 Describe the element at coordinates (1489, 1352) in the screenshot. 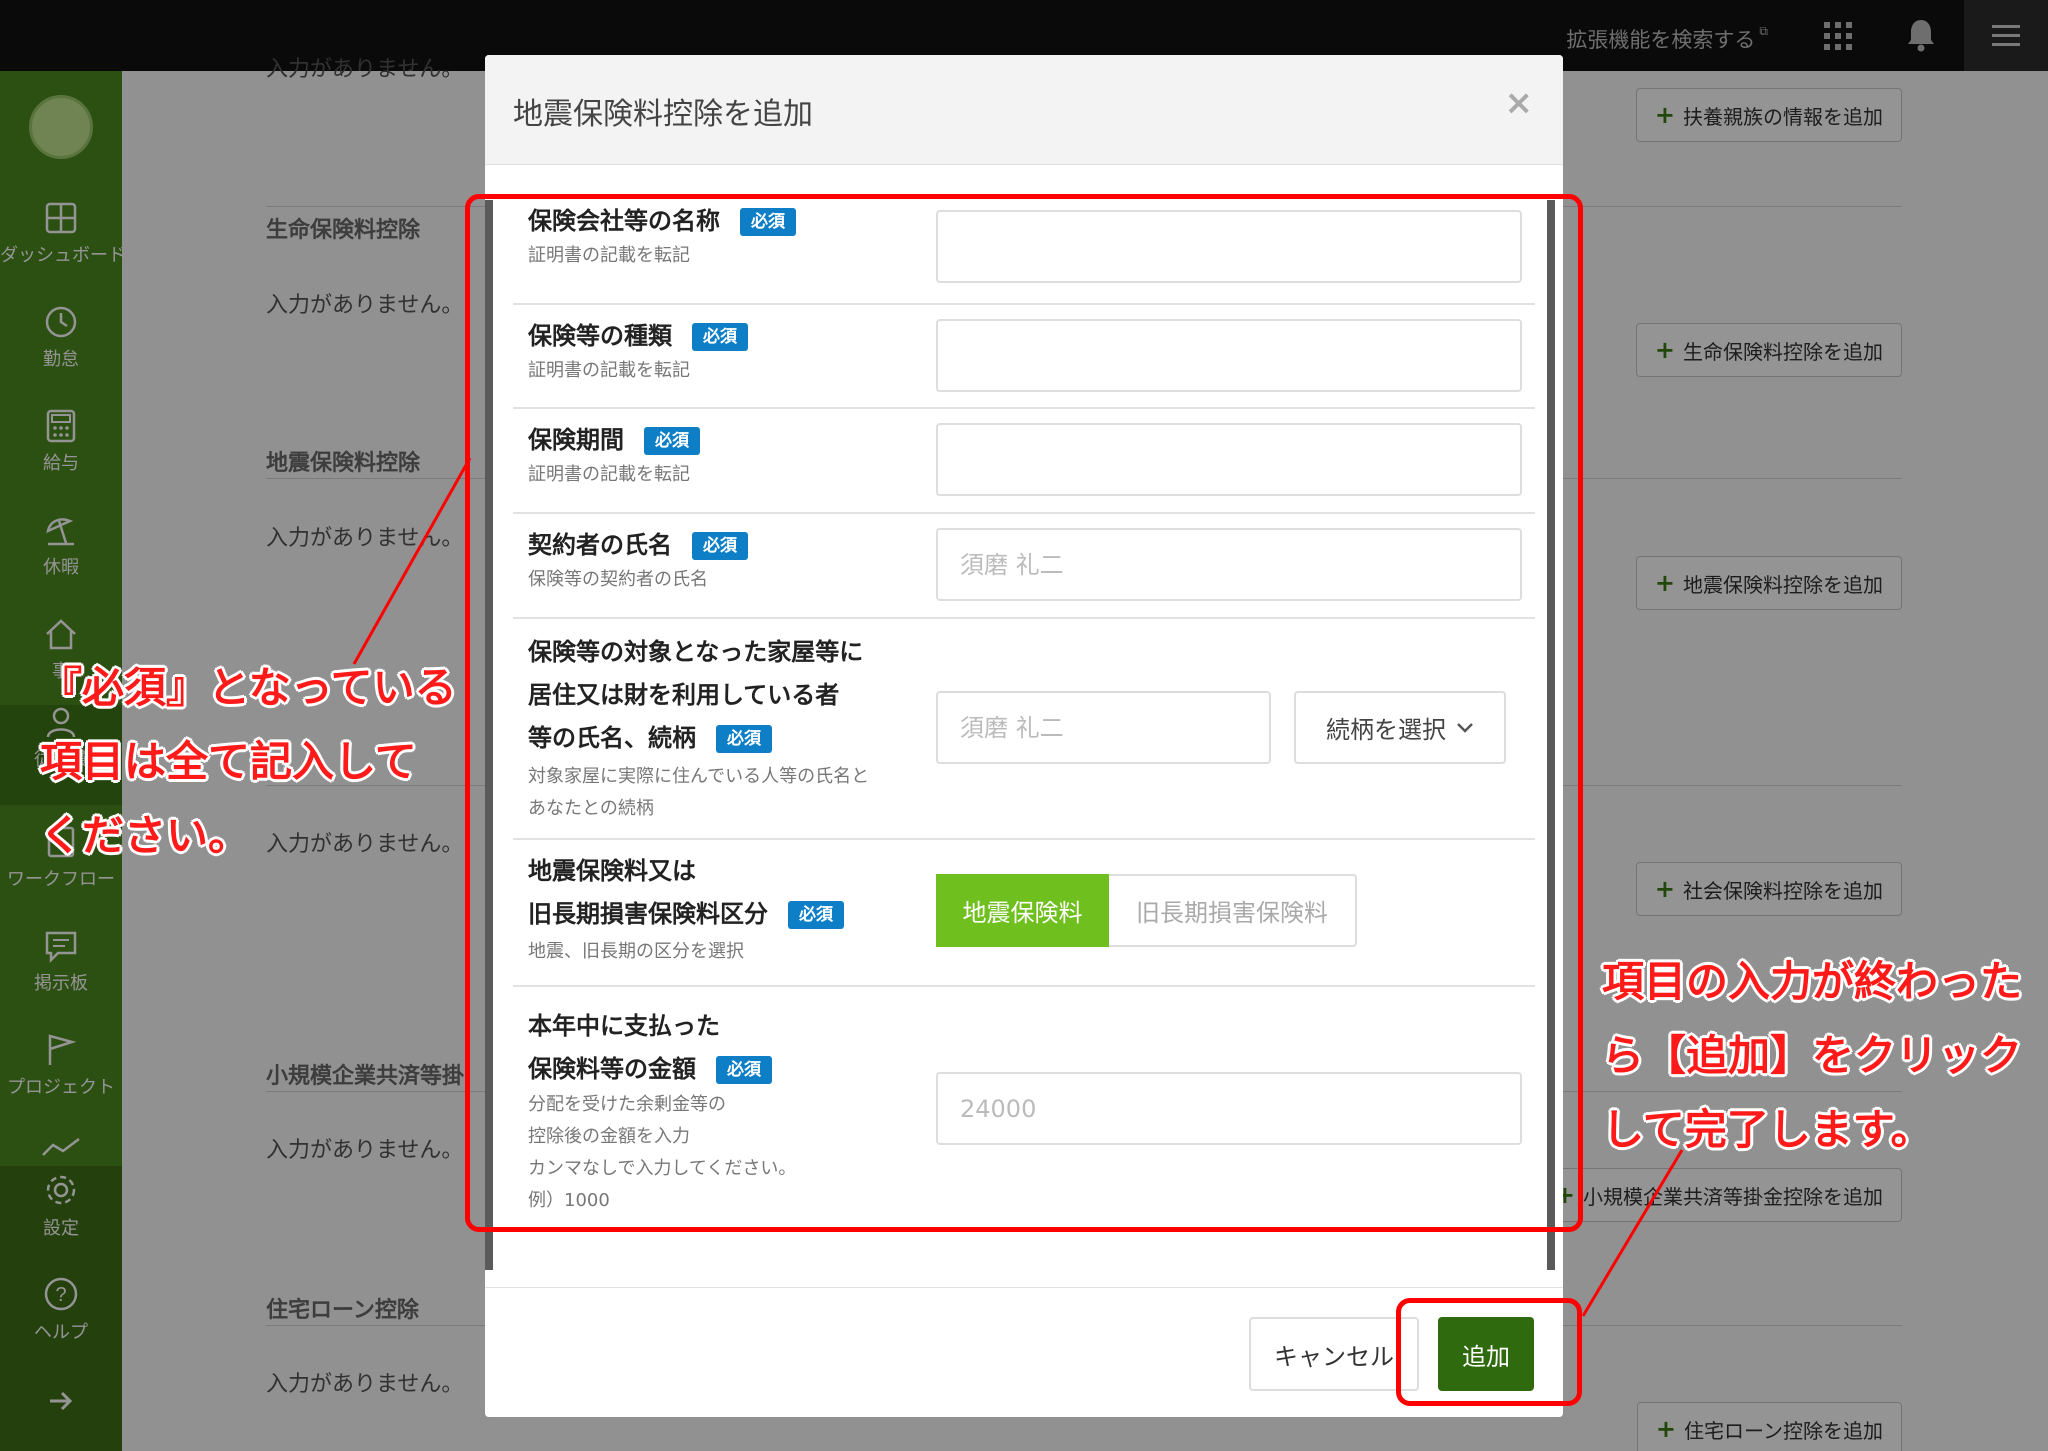

I see `annotation-add-button-highlight` at that location.